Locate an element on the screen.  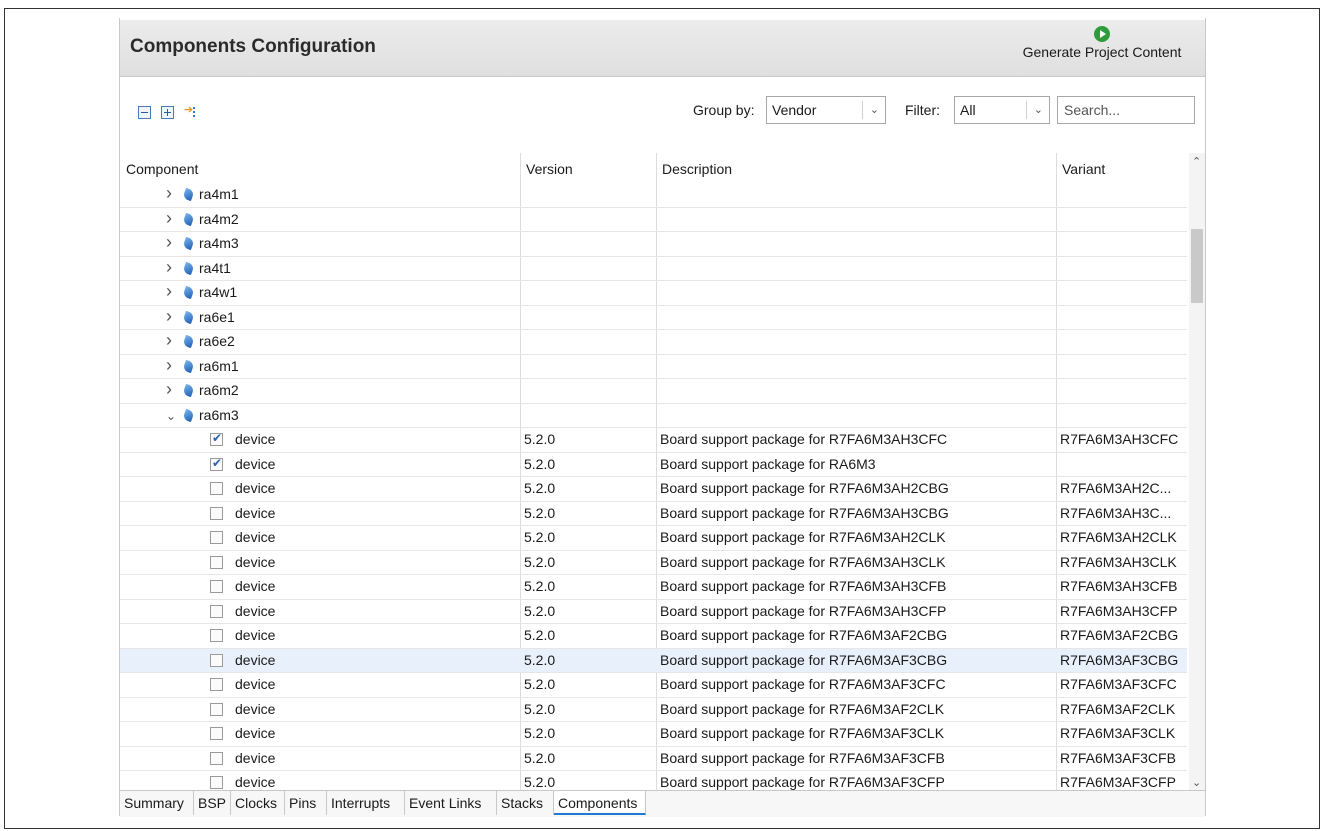
tree-group-row: › ra4m3 is located at coordinates (653, 244).